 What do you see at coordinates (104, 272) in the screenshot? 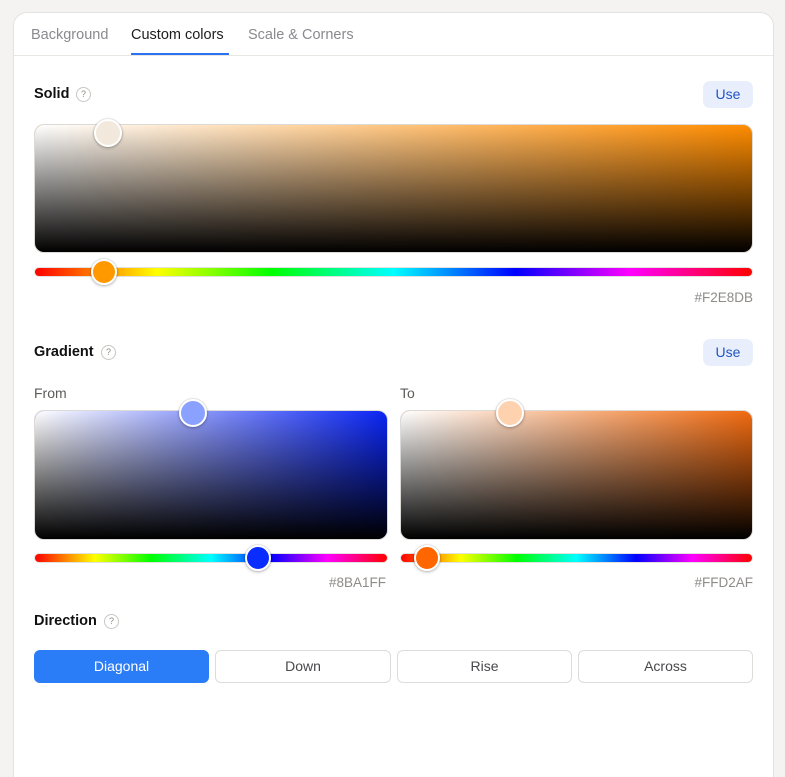
I see `solid-hue-handle` at bounding box center [104, 272].